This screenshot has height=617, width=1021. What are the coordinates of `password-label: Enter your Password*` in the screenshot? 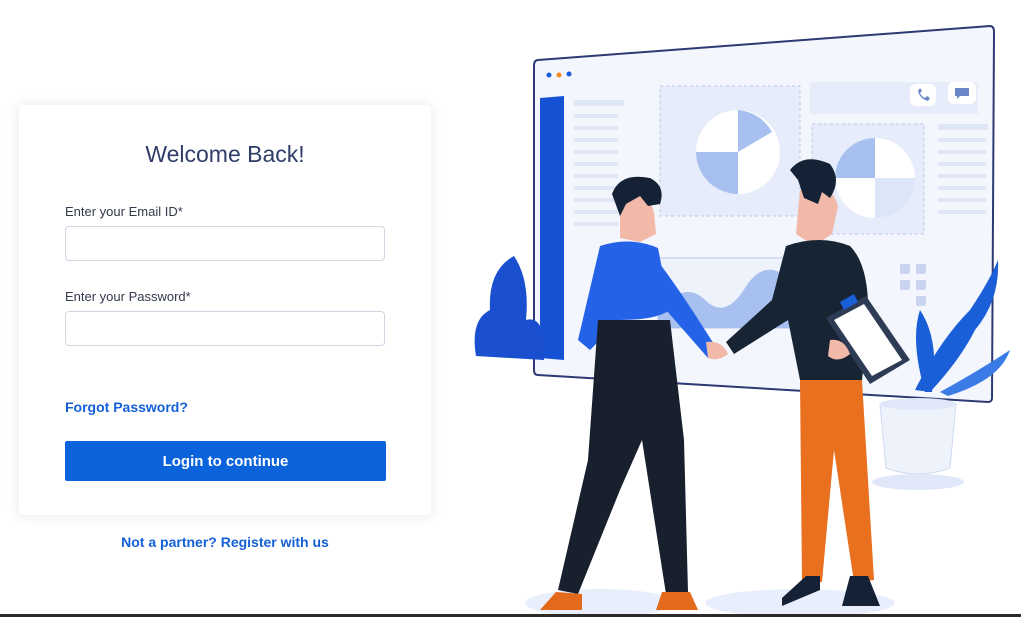 It's located at (128, 296).